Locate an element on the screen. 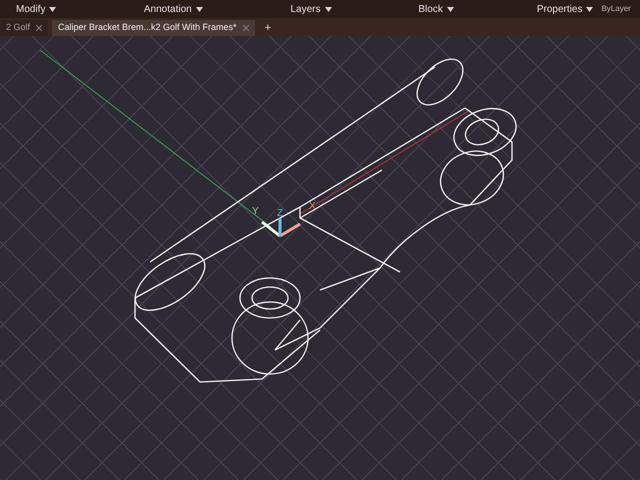  document-tab: 2 Golf is located at coordinates (24, 28).